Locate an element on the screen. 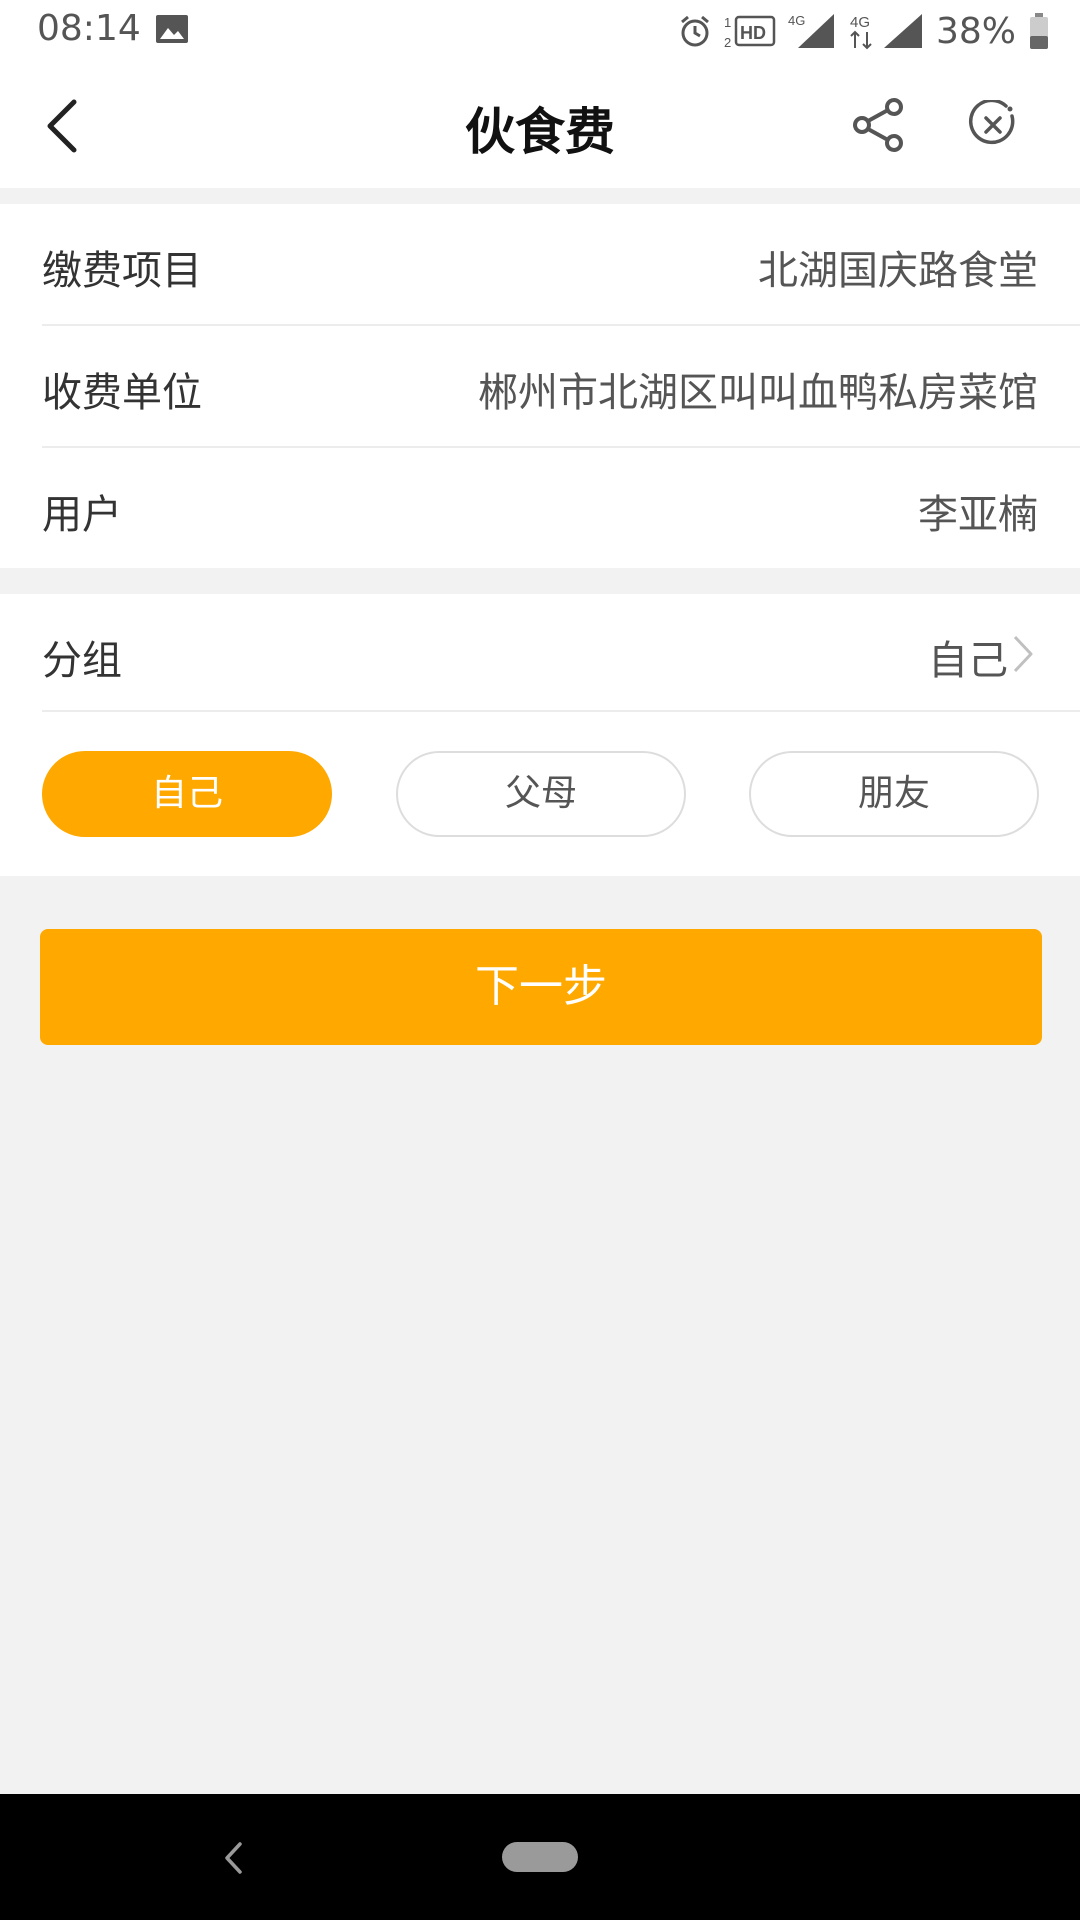 The image size is (1080, 1920). page-title: 伙食费 is located at coordinates (540, 132).